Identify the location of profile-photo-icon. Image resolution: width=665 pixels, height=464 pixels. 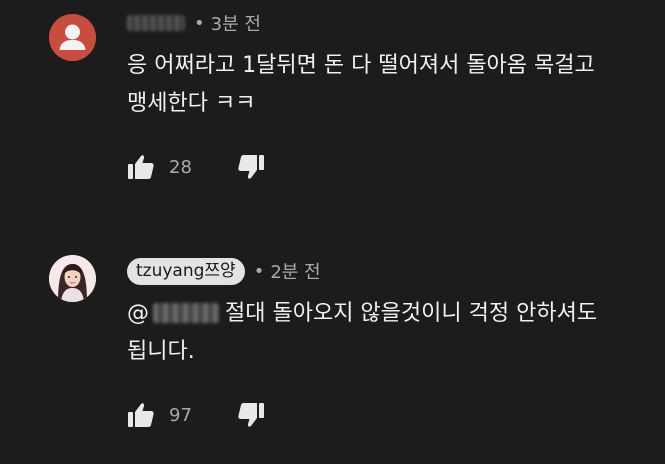
(72, 278).